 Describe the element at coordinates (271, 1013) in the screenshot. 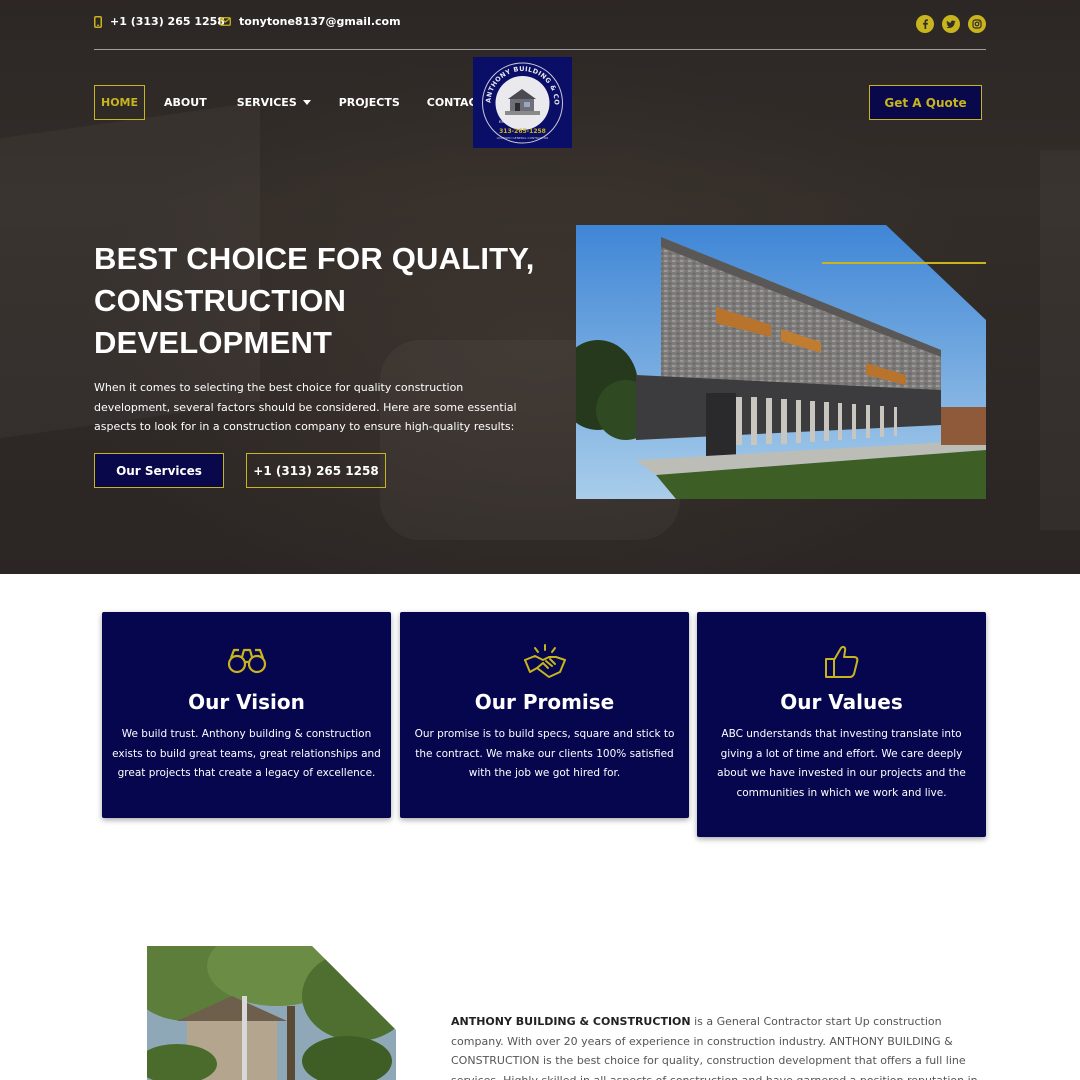

I see `about-tree-image` at that location.